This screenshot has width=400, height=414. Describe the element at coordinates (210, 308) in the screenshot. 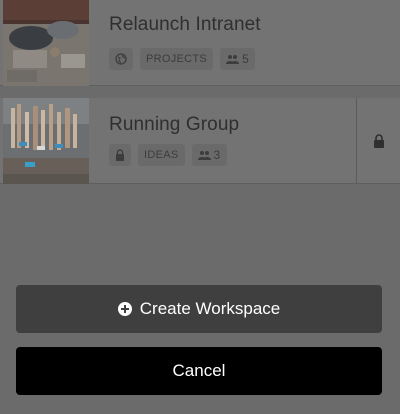

I see `create-workspace-label: Create Workspace` at that location.